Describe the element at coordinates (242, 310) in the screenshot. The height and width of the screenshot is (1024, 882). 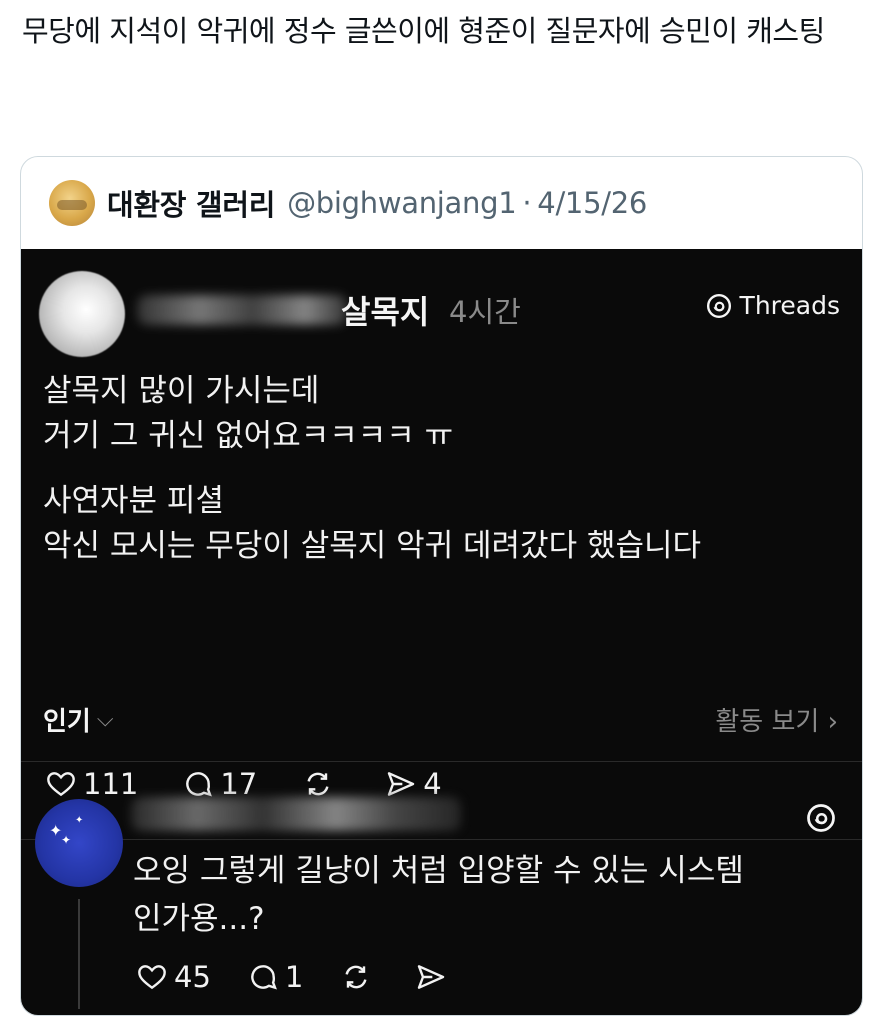
I see `post-author-name-blurred` at that location.